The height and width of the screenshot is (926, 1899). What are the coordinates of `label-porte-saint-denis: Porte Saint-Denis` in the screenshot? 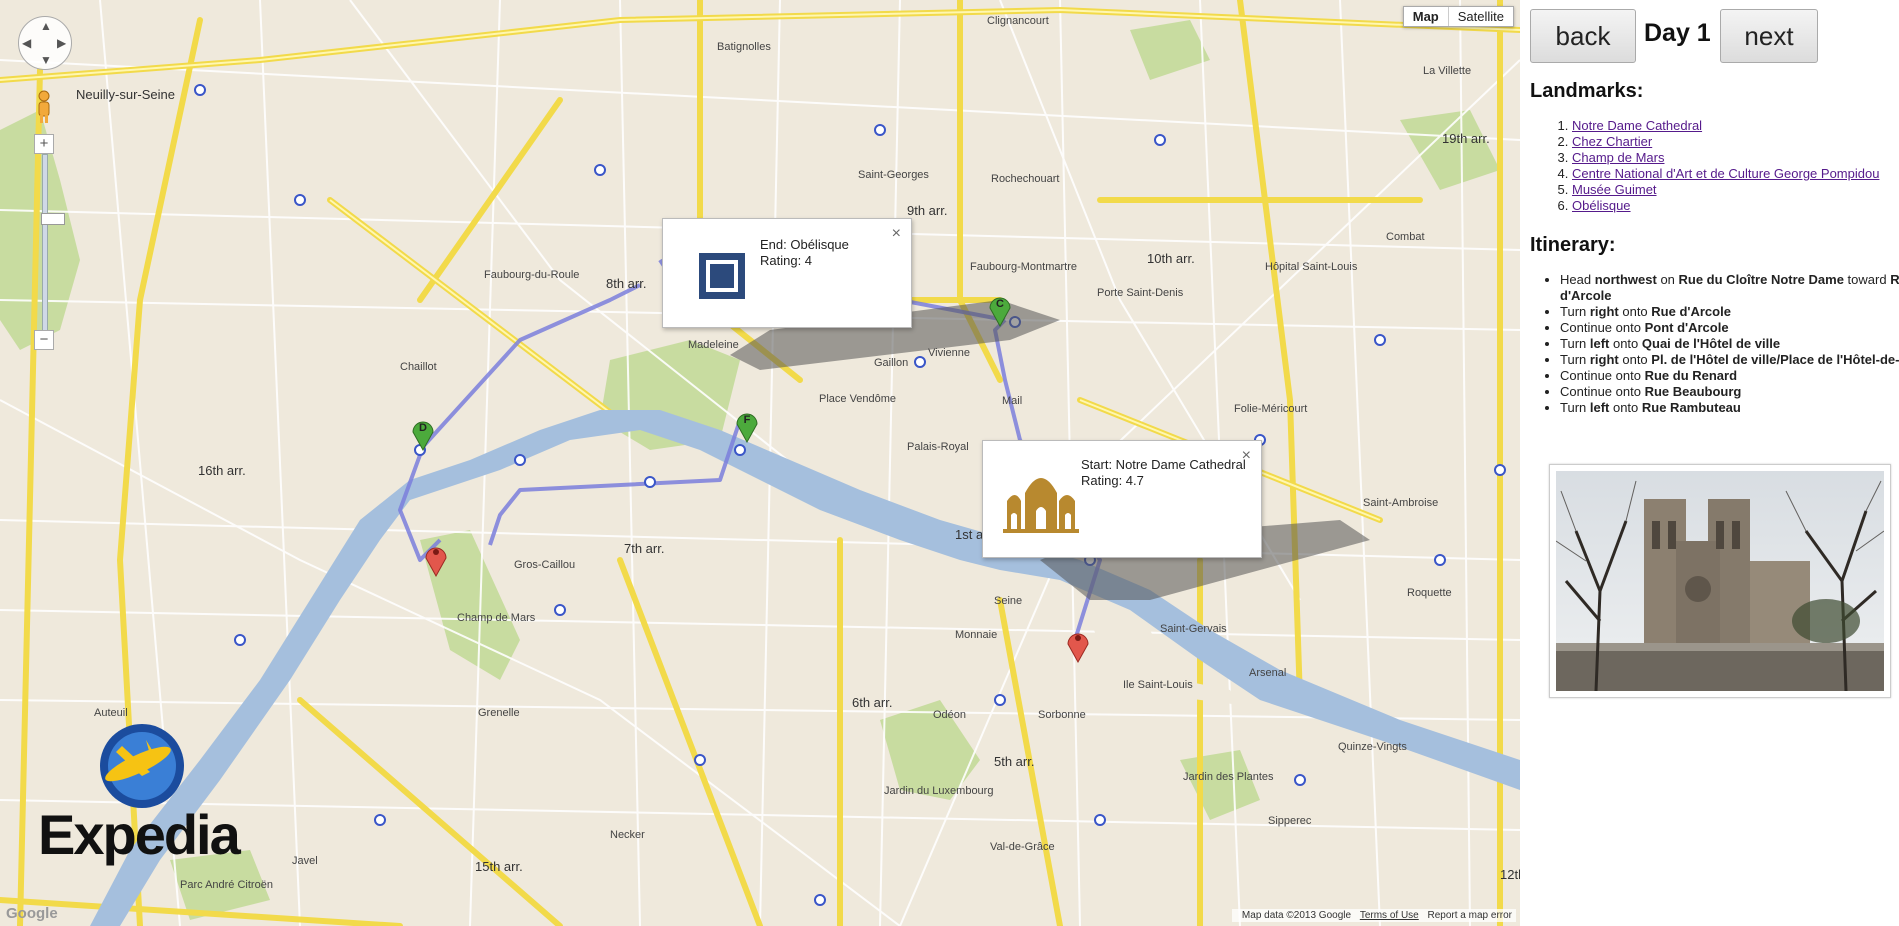 It's located at (1140, 293).